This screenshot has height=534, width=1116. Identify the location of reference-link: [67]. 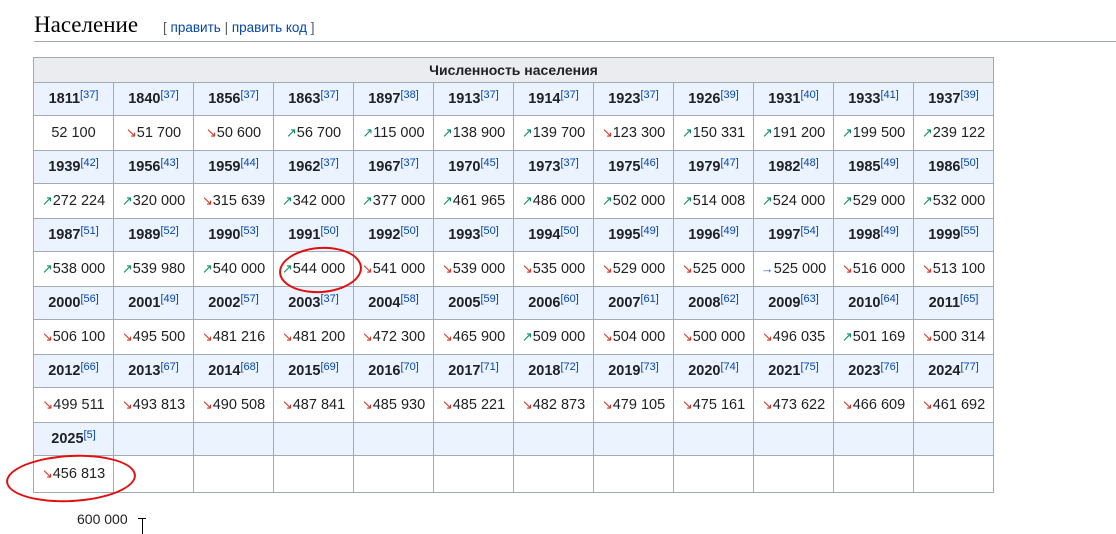
(169, 367).